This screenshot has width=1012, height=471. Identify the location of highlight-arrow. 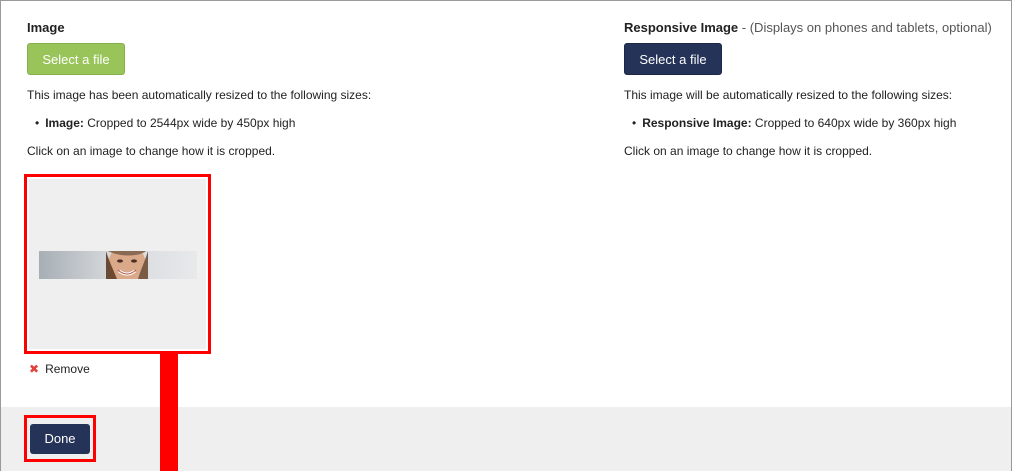
(169, 412).